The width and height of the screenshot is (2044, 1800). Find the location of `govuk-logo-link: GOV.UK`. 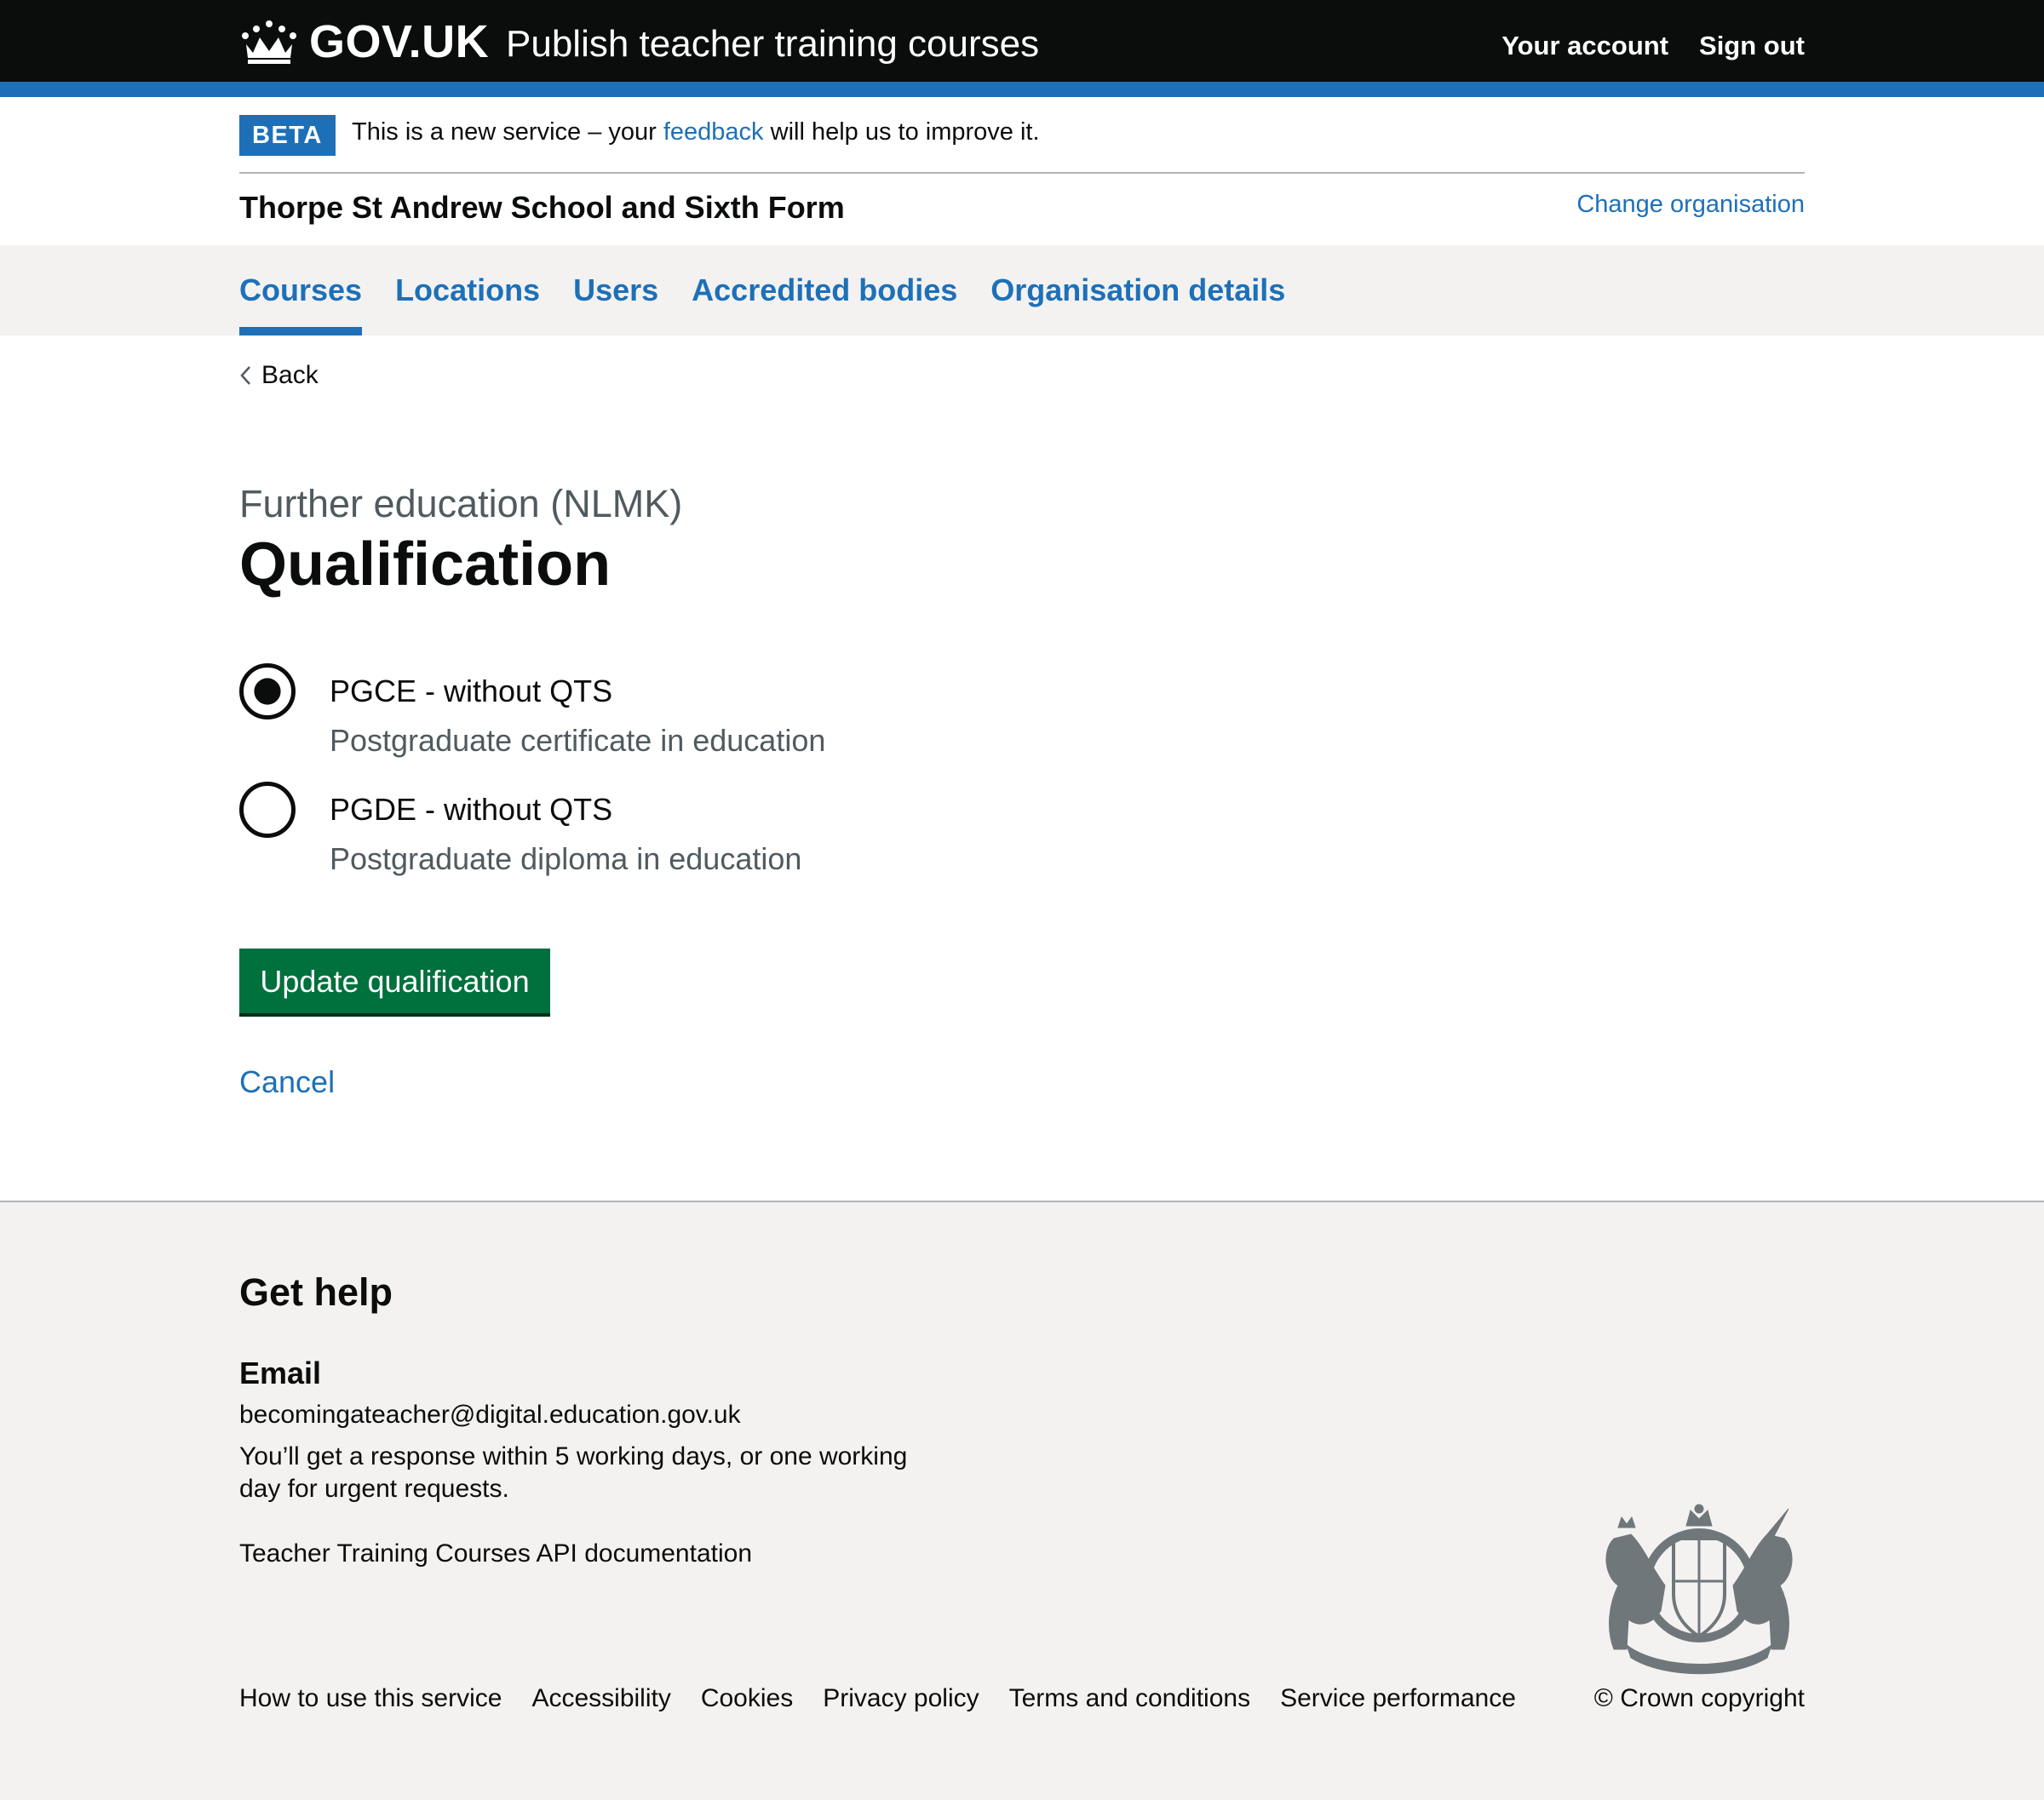

govuk-logo-link: GOV.UK is located at coordinates (364, 41).